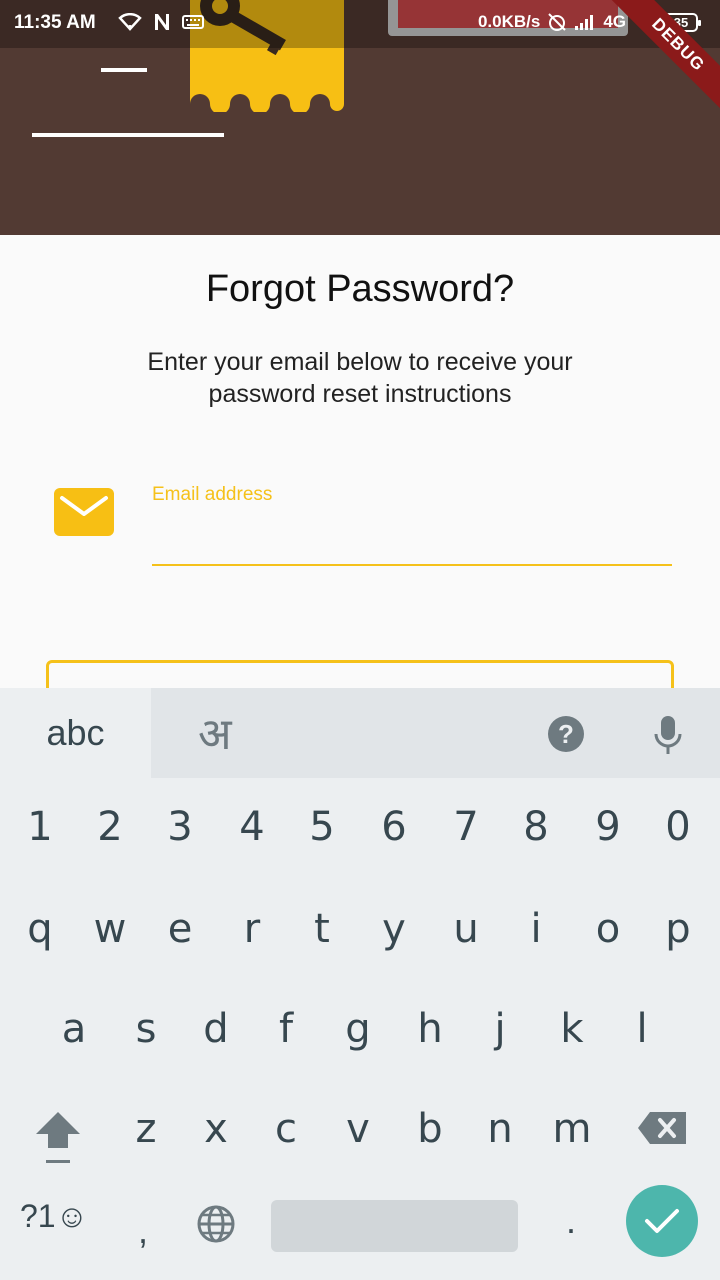 This screenshot has height=1280, width=720. What do you see at coordinates (216, 1129) in the screenshot?
I see `key-x: x` at bounding box center [216, 1129].